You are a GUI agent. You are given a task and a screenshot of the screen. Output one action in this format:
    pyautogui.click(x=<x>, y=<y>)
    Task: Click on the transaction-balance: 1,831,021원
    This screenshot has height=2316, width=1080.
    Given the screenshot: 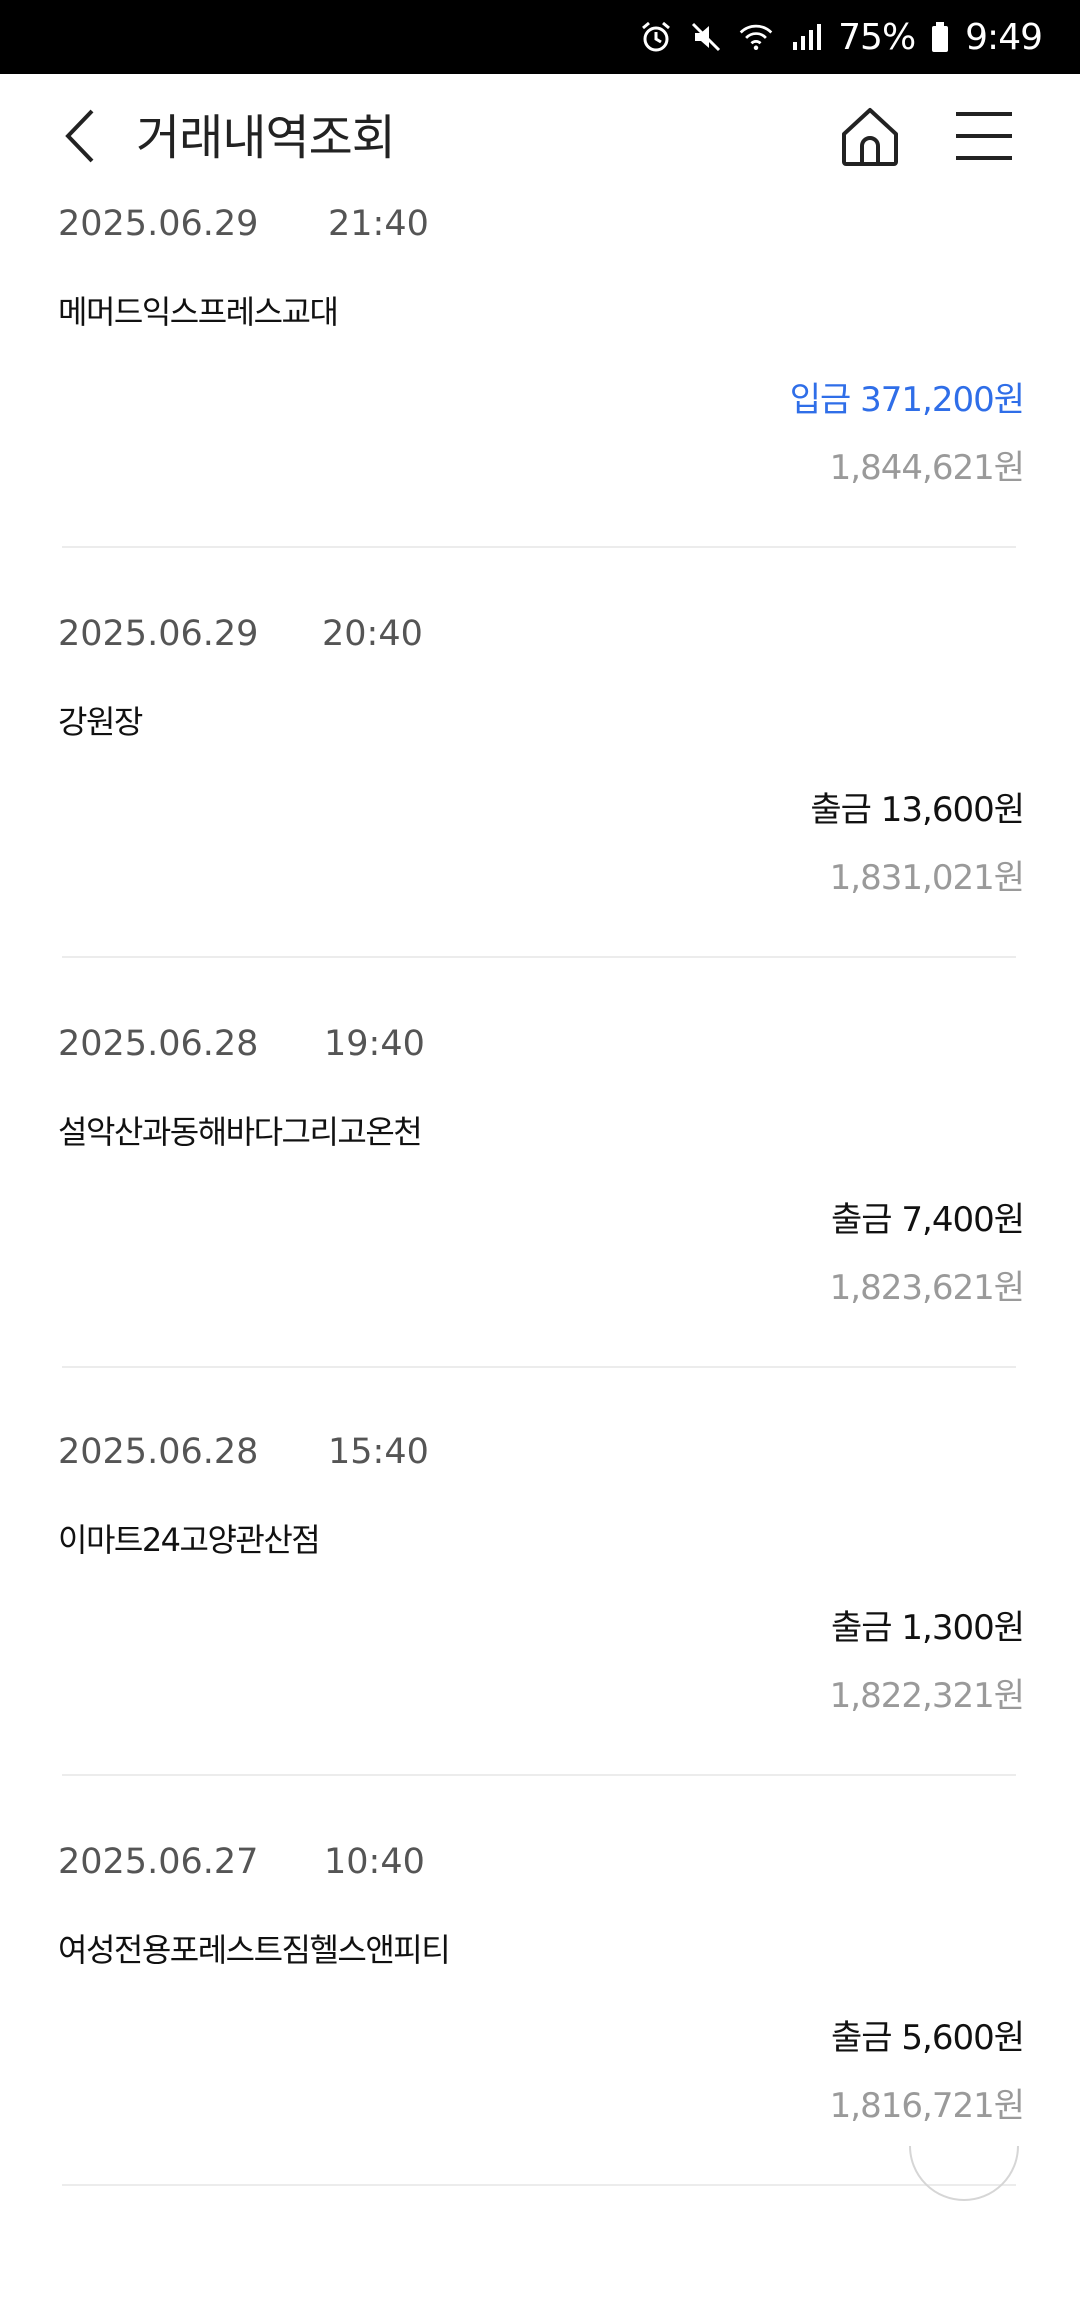 What is the action you would take?
    pyautogui.click(x=927, y=878)
    